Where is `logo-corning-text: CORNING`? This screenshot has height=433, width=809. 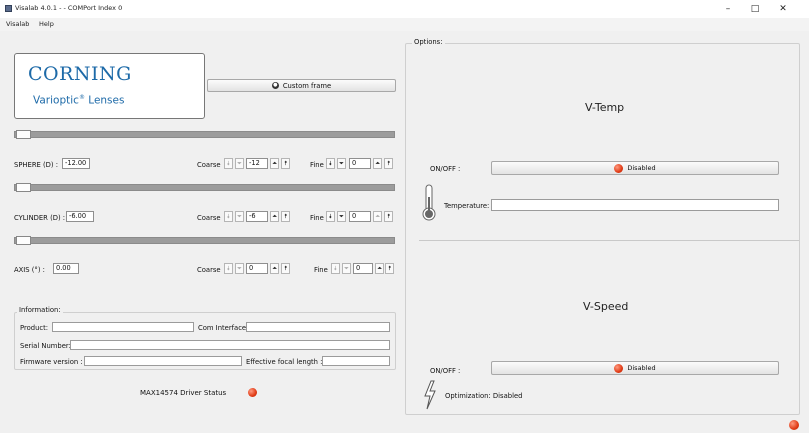 logo-corning-text: CORNING is located at coordinates (80, 74).